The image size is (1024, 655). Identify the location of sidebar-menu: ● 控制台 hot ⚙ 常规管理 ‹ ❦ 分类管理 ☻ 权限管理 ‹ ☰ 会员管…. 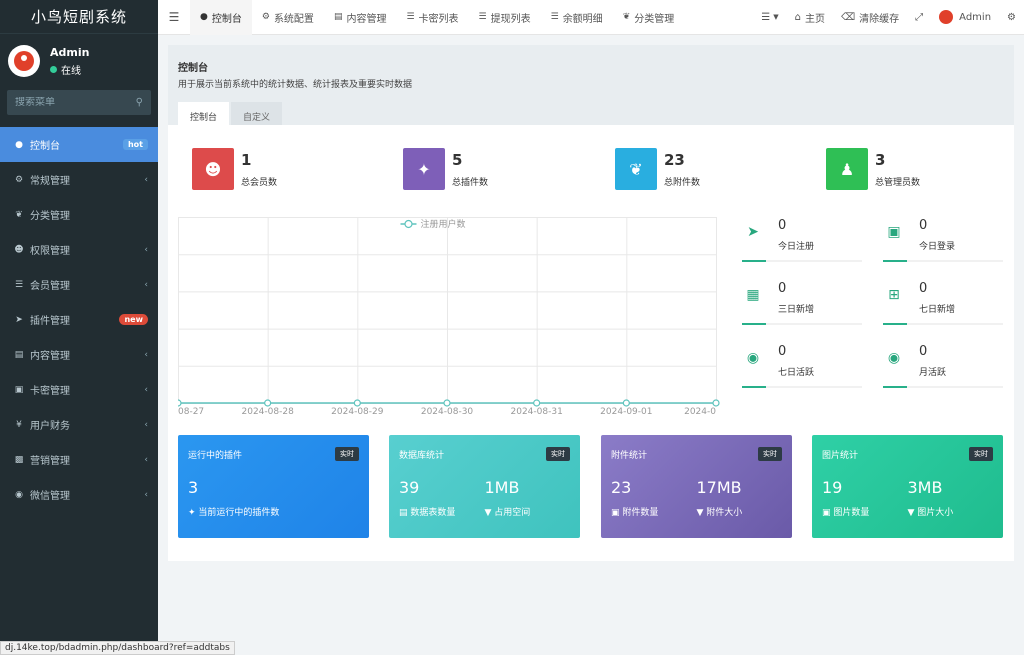
(79, 319).